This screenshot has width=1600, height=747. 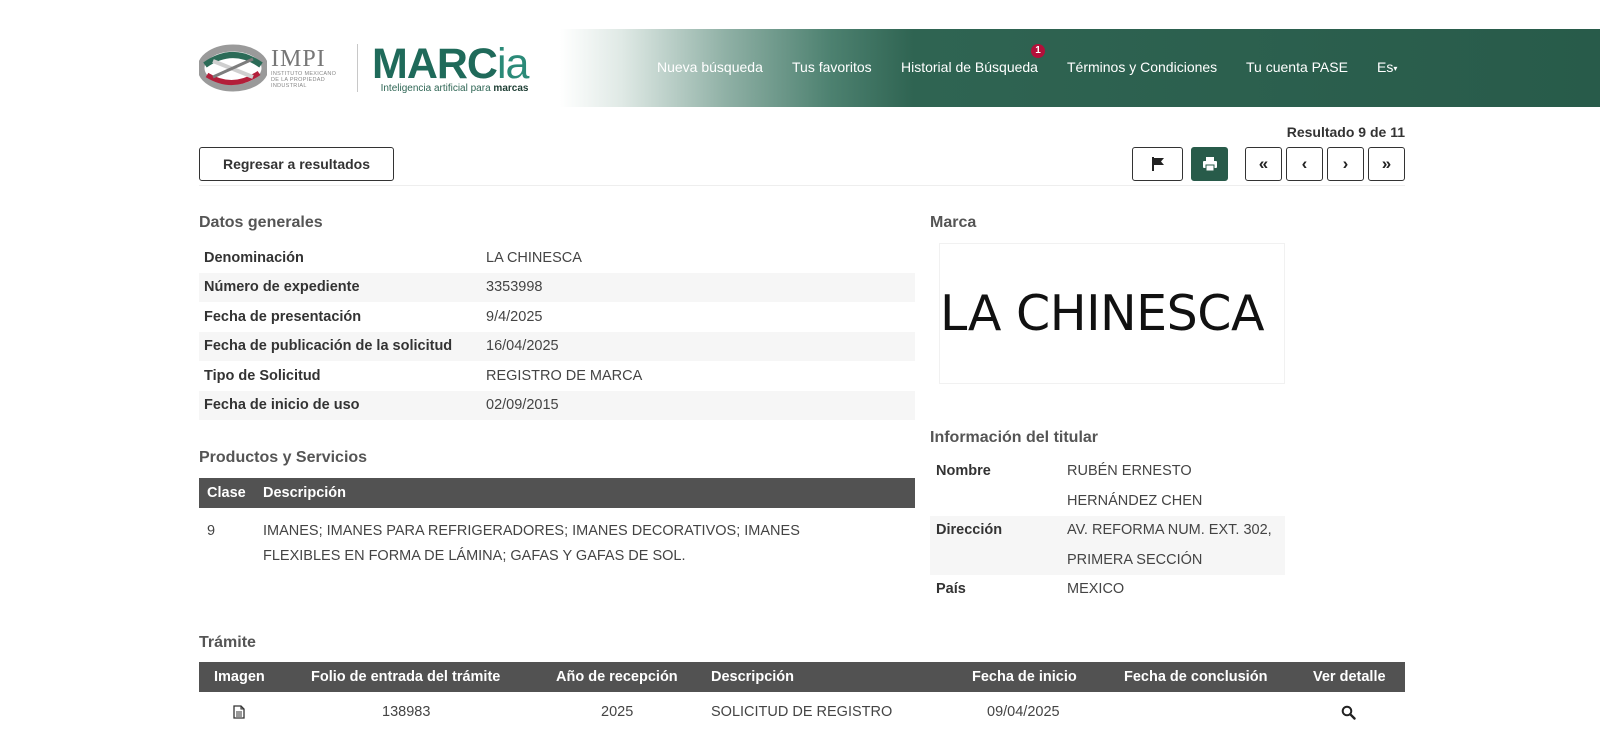 I want to click on table-row: Denominación LA CHINESCA, so click(x=557, y=258).